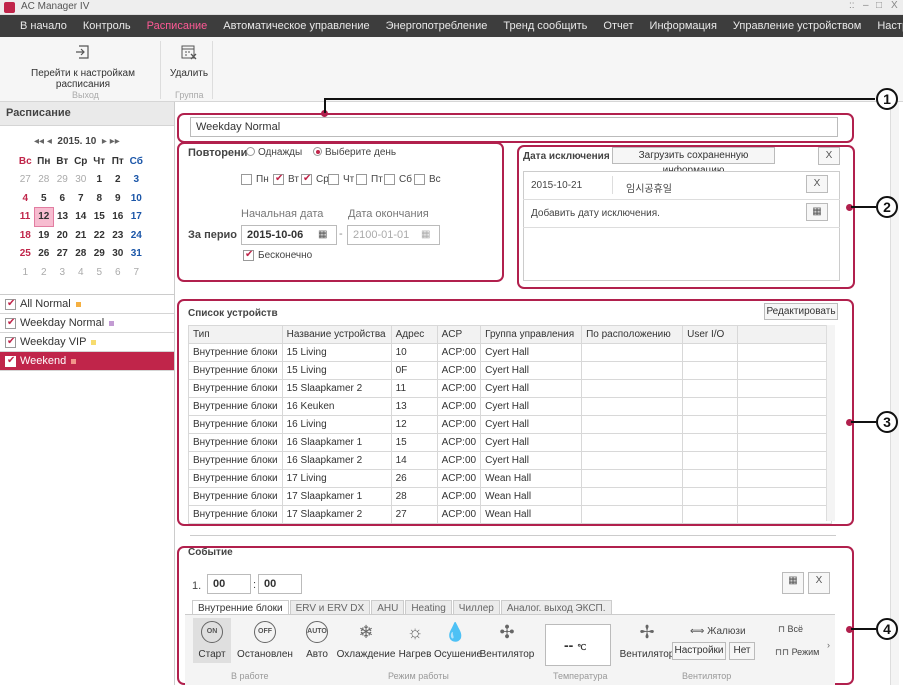 Image resolution: width=903 pixels, height=685 pixels. Describe the element at coordinates (25, 180) in the screenshot. I see `calendar-day: 27` at that location.